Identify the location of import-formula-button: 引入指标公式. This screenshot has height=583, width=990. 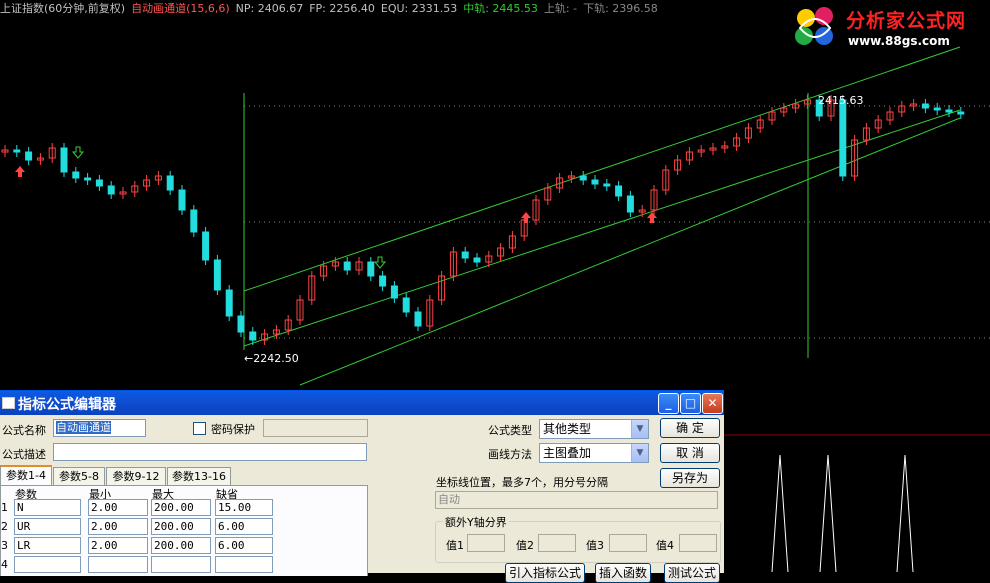
(545, 573).